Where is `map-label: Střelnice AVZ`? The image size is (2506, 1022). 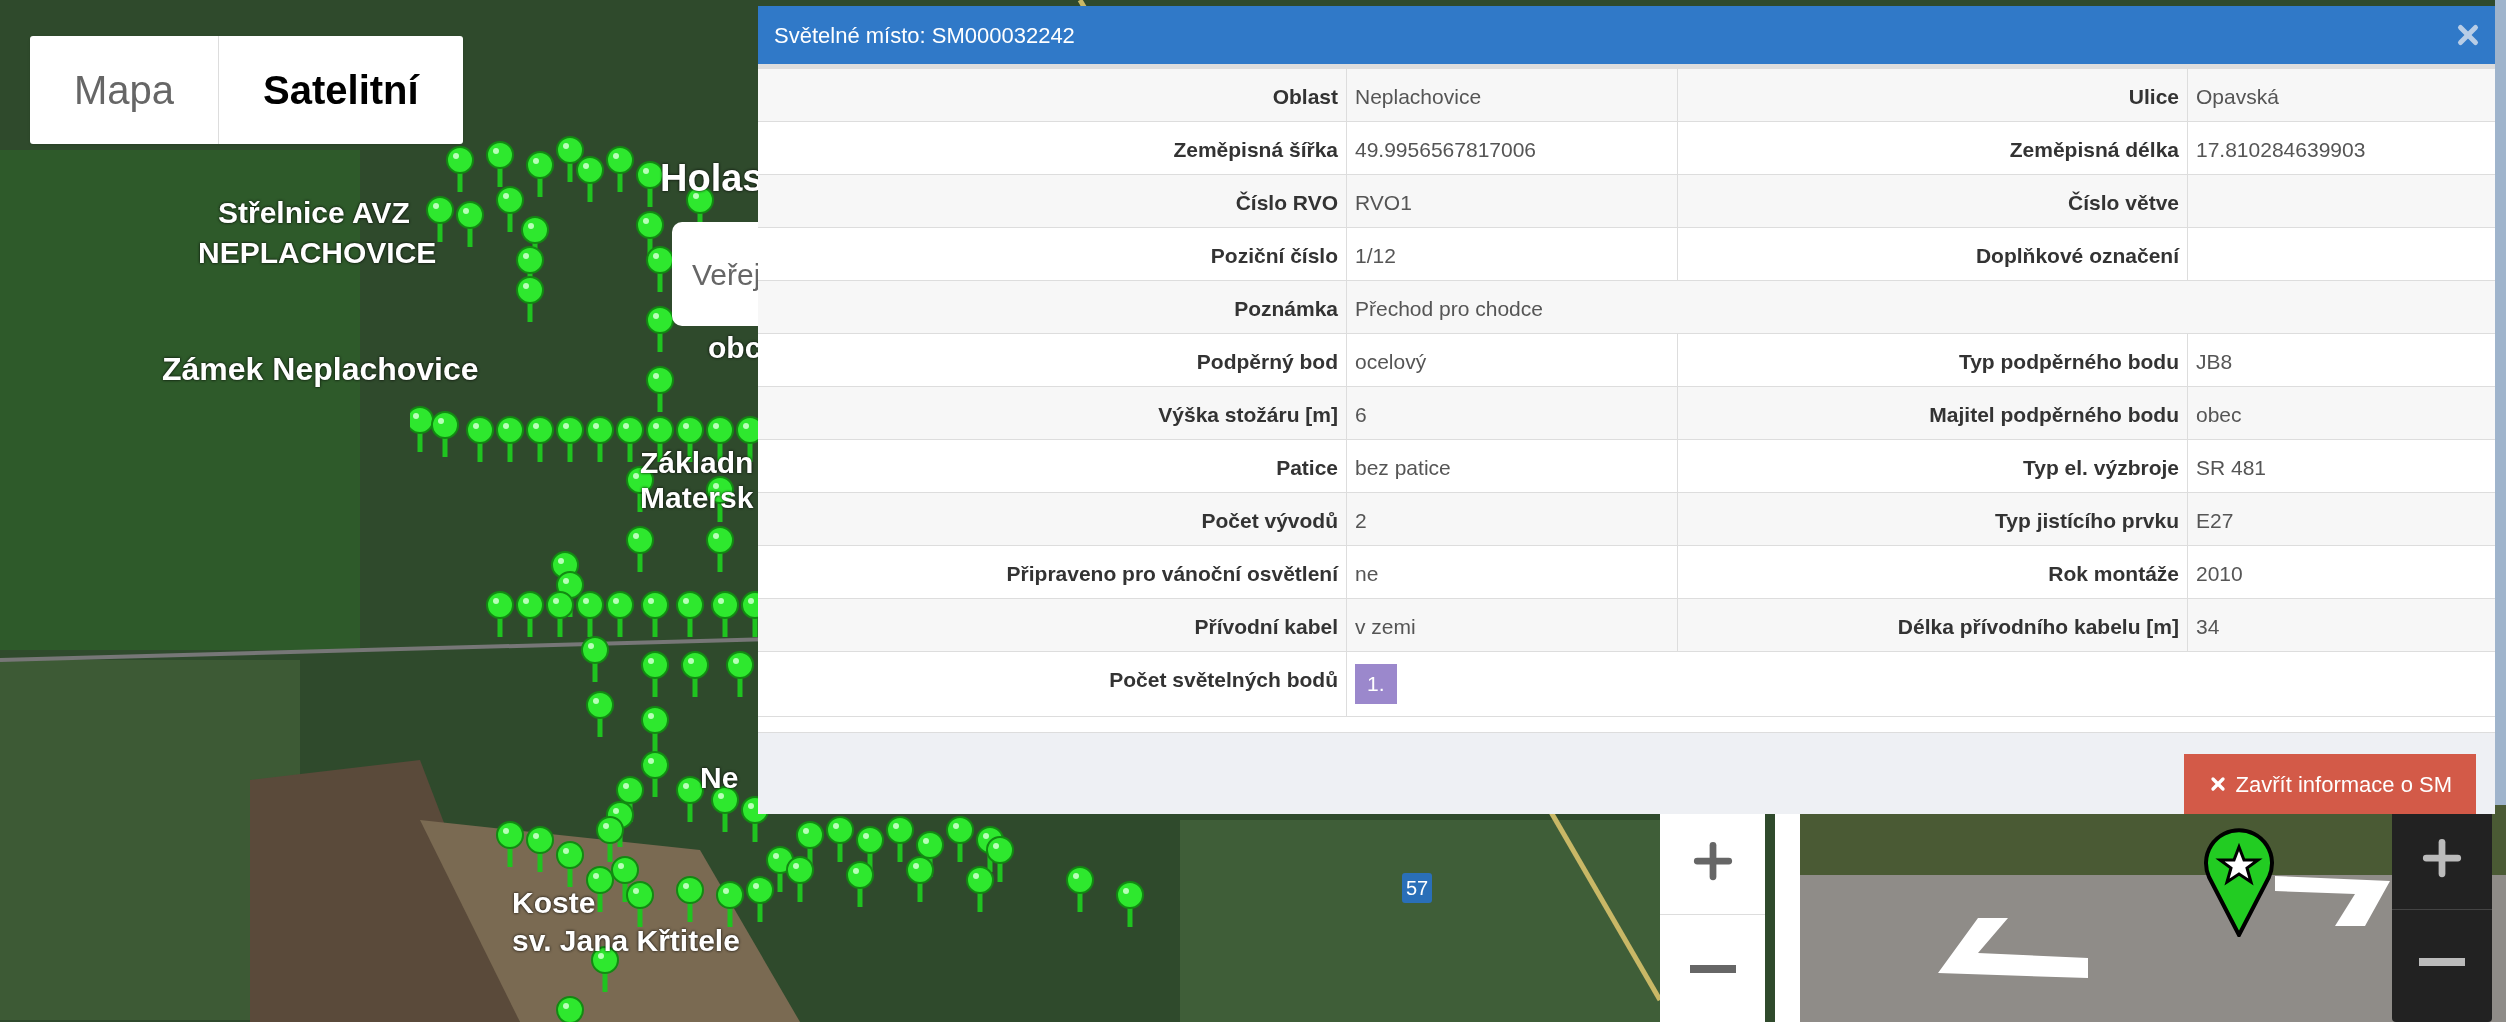
map-label: Střelnice AVZ is located at coordinates (314, 213).